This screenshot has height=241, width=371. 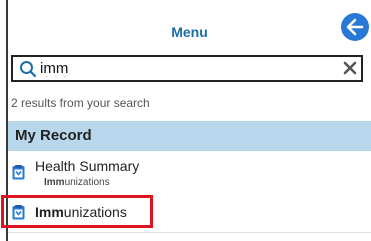 I want to click on result-title: Immunizations, so click(x=81, y=212).